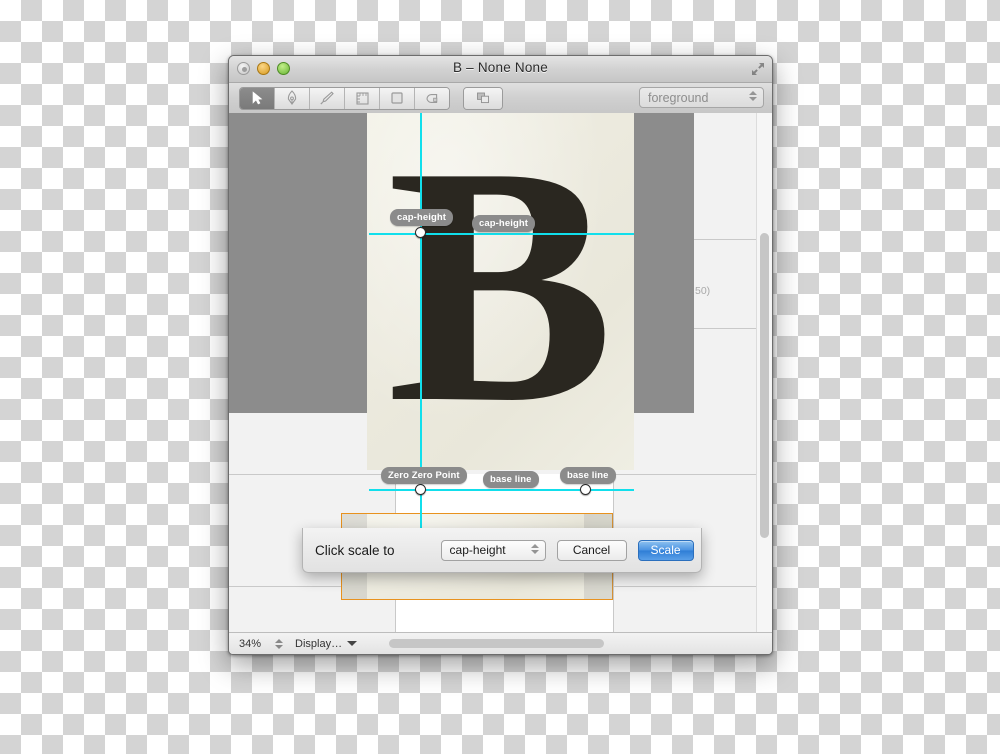 This screenshot has height=754, width=1000. Describe the element at coordinates (496, 643) in the screenshot. I see `horizontal-scrollbar-thumb` at that location.